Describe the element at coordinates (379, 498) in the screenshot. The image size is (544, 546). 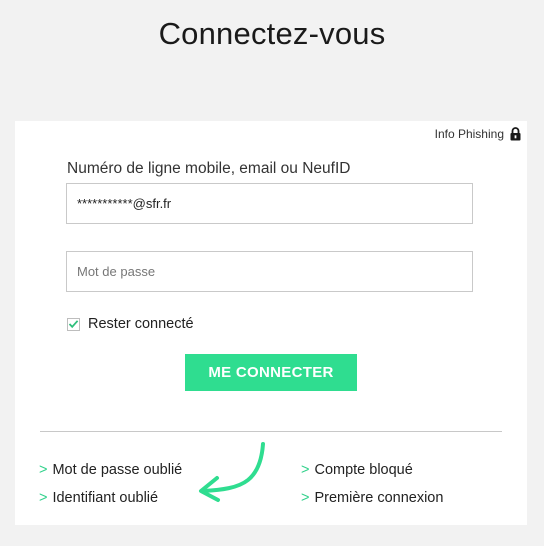
I see `first-login-label: Première connexion` at that location.